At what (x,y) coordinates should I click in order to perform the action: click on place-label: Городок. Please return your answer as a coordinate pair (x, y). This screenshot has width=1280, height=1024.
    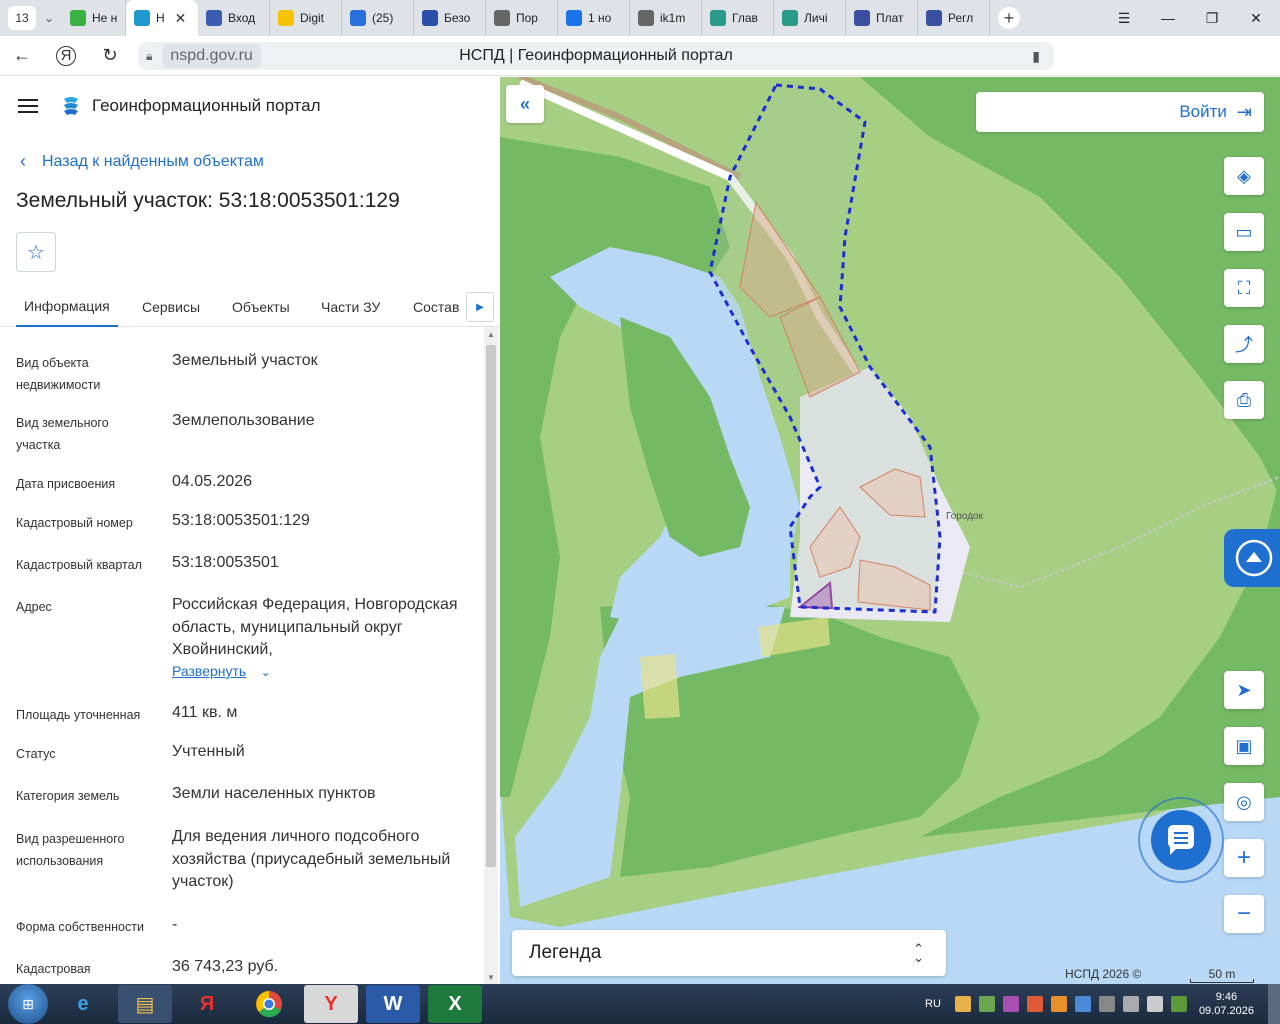
    Looking at the image, I should click on (964, 516).